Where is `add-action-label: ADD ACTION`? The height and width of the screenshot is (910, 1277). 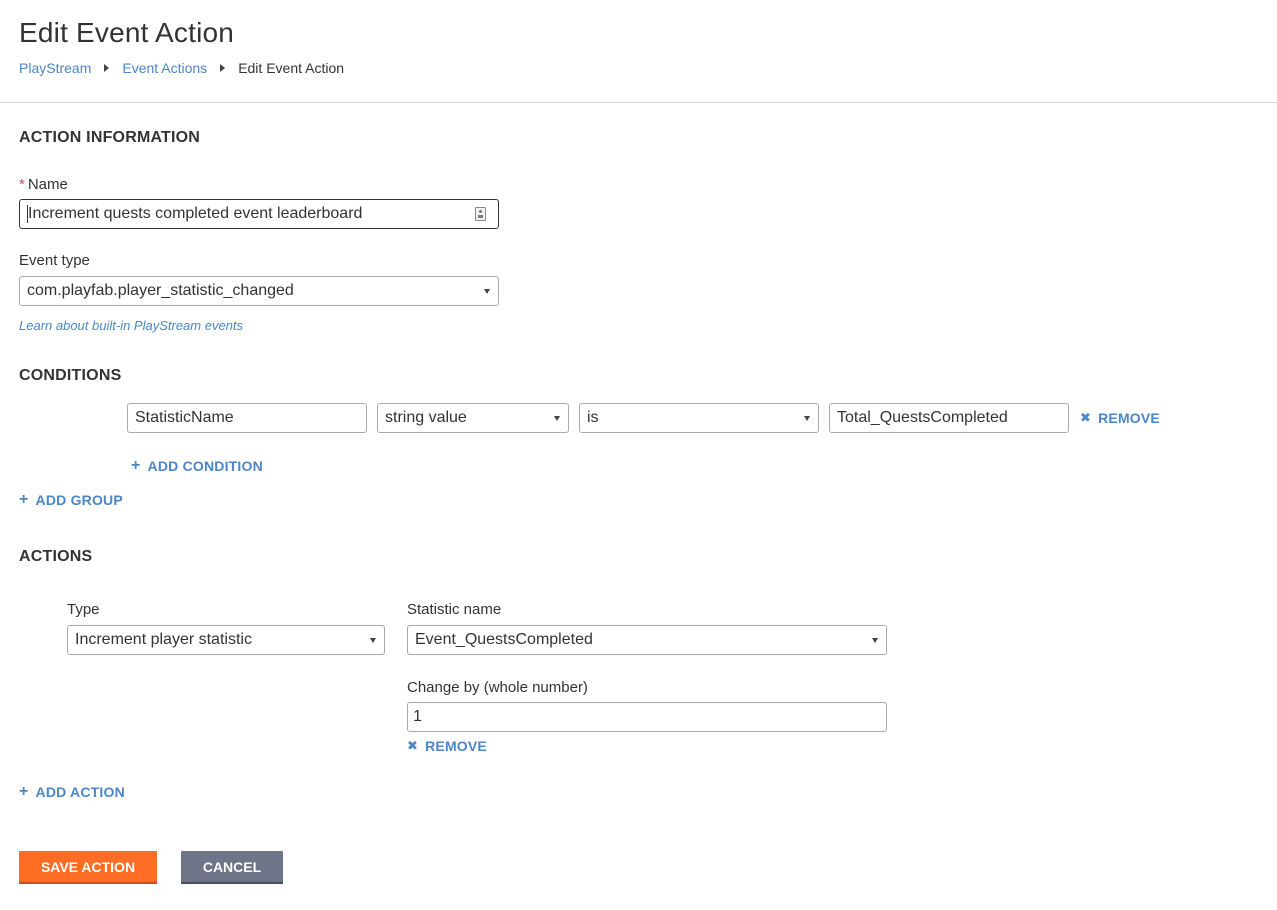 add-action-label: ADD ACTION is located at coordinates (80, 792).